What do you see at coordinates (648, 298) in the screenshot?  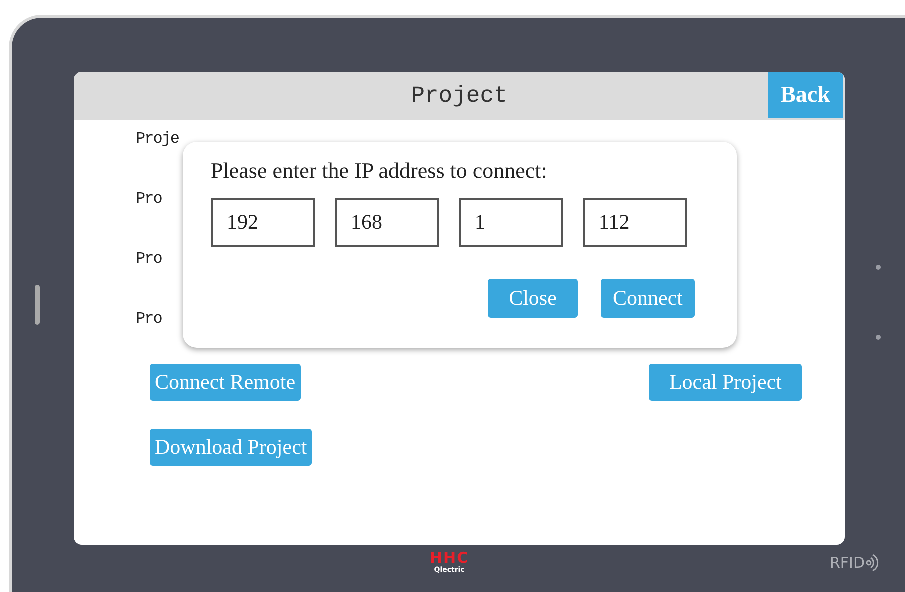 I see `dialog-button: Connect` at bounding box center [648, 298].